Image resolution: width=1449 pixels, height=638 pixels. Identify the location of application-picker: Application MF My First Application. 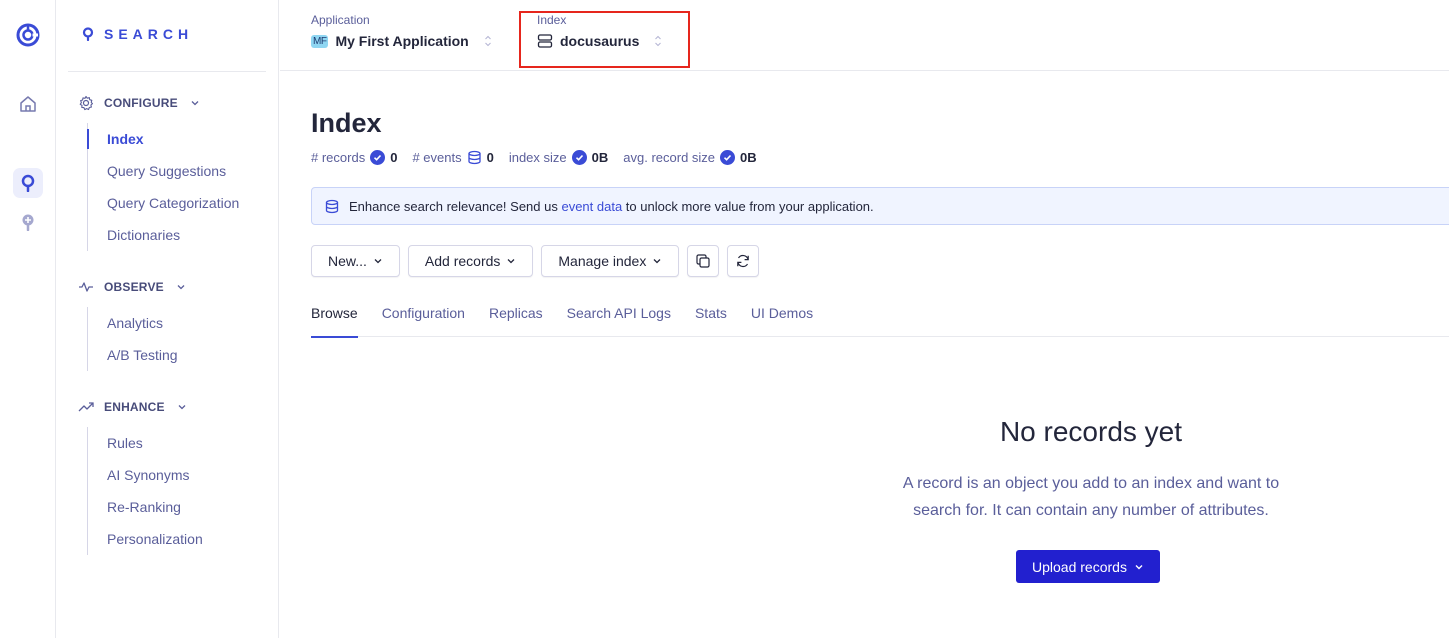
(401, 31).